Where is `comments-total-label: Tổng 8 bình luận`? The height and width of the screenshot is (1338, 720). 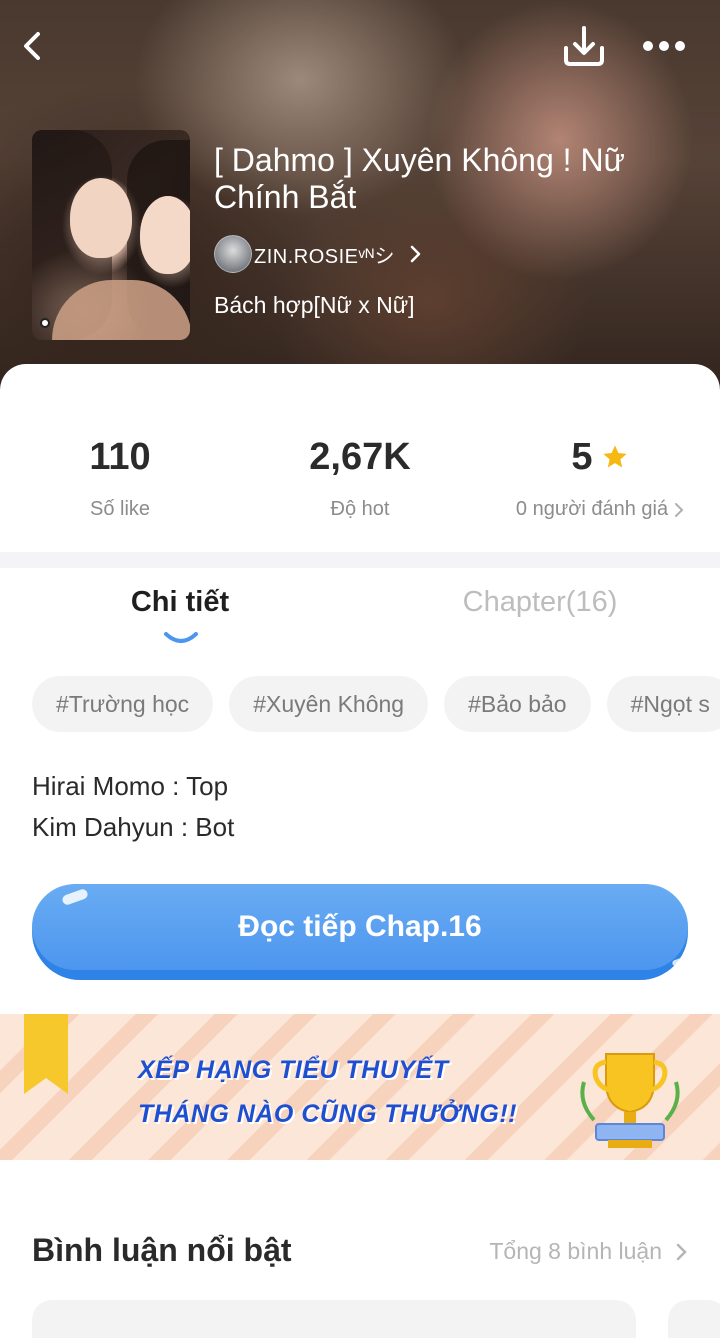
comments-total-label: Tổng 8 bình luận is located at coordinates (575, 1251).